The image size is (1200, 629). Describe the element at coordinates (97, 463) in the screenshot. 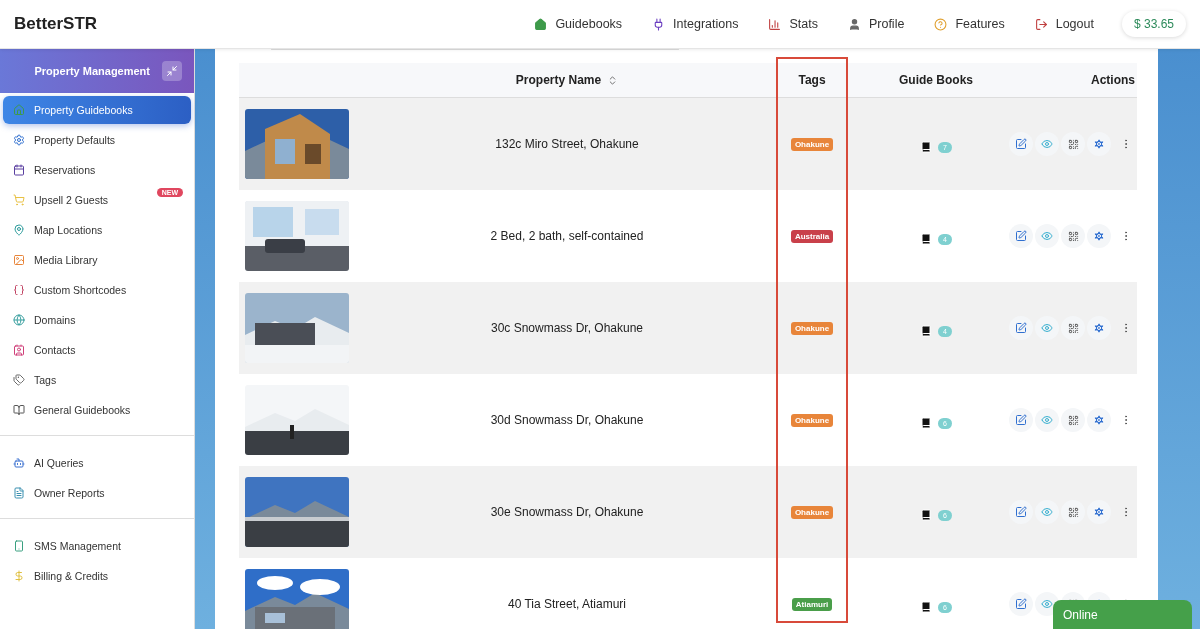

I see `sidebar-item: AI Queries` at that location.